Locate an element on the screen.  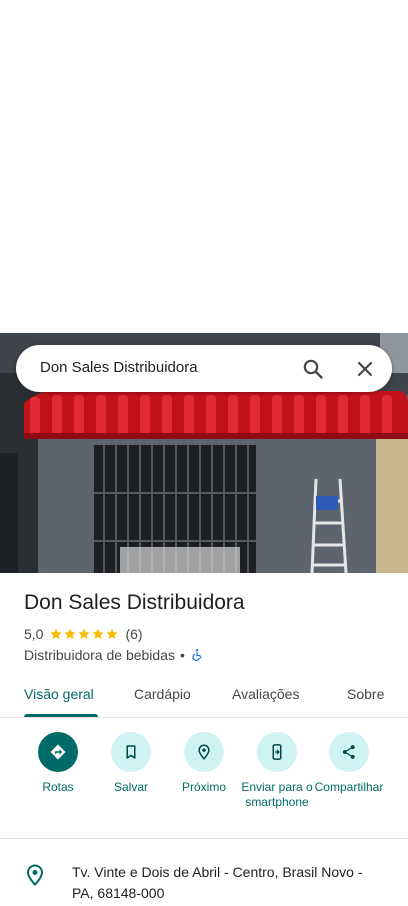
close-icon is located at coordinates (365, 369).